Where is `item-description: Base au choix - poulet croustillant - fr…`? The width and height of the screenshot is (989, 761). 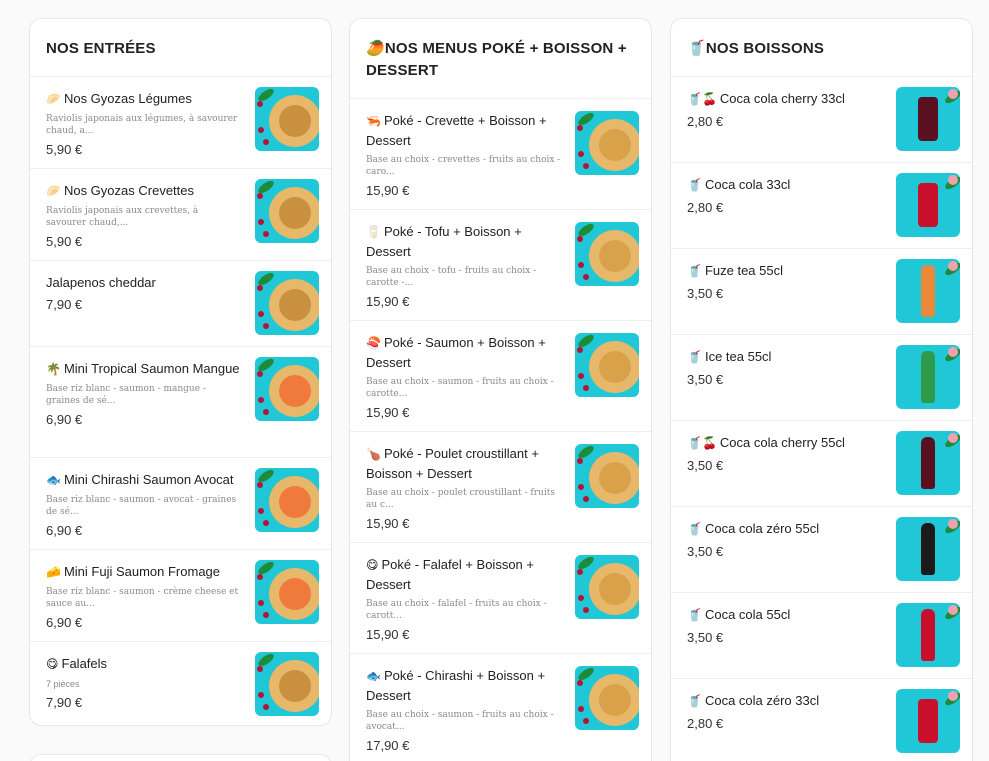
item-description: Base au choix - poulet croustillant - fr… is located at coordinates (460, 499).